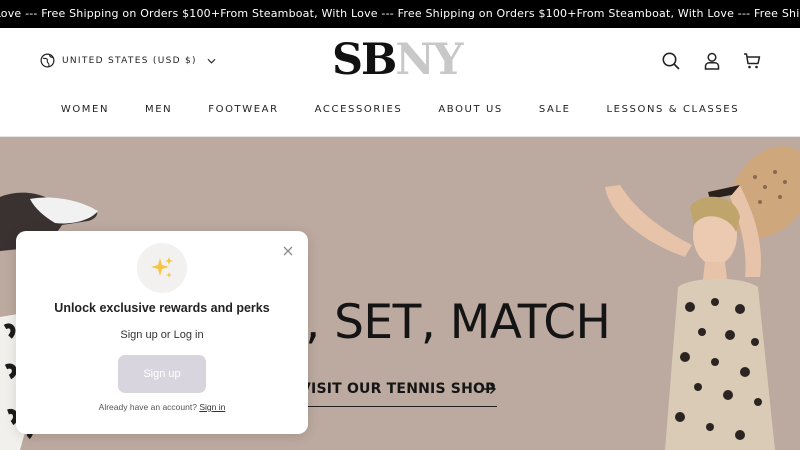 This screenshot has height=450, width=800. I want to click on logo: SB NY, so click(397, 60).